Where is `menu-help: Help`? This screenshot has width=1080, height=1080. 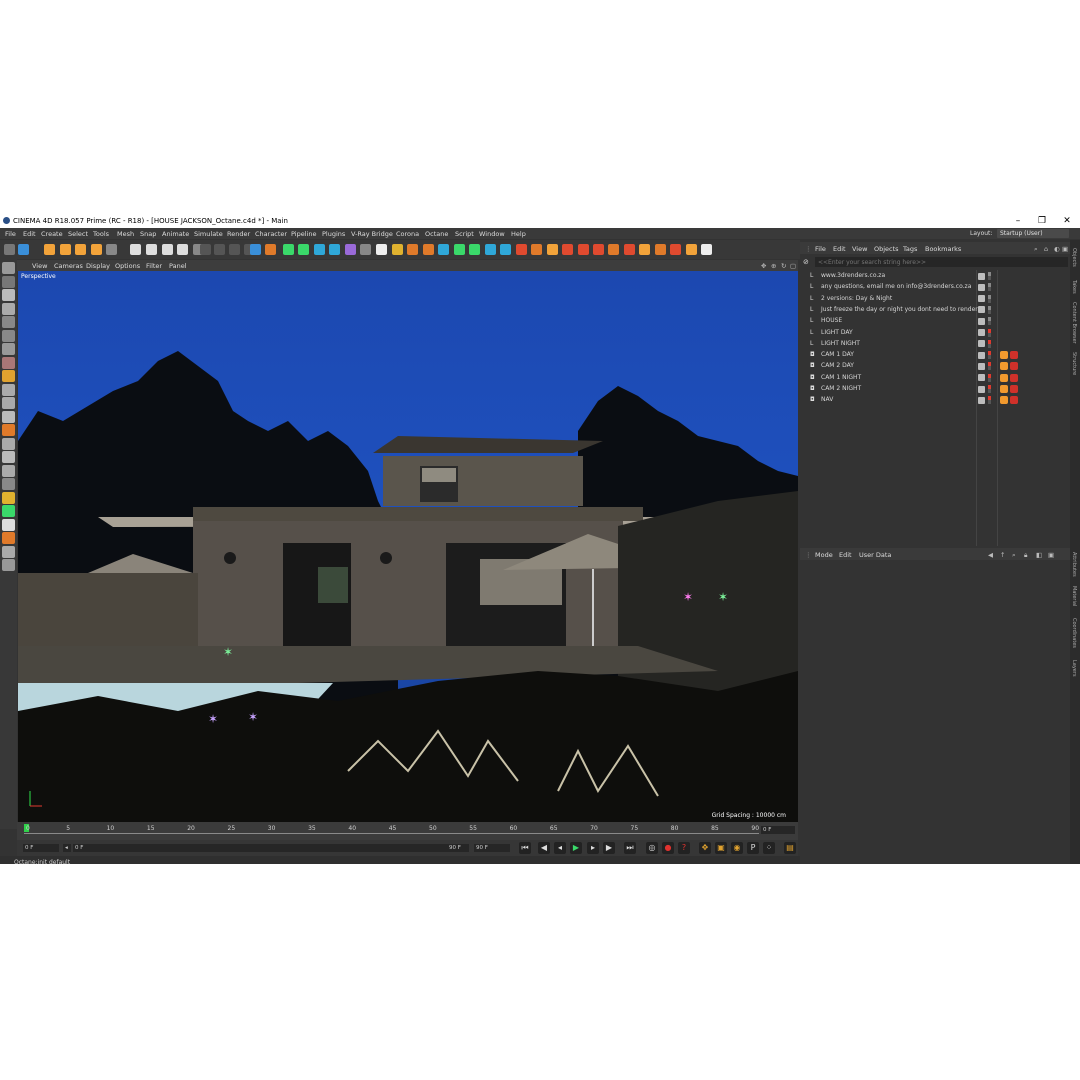 menu-help: Help is located at coordinates (518, 234).